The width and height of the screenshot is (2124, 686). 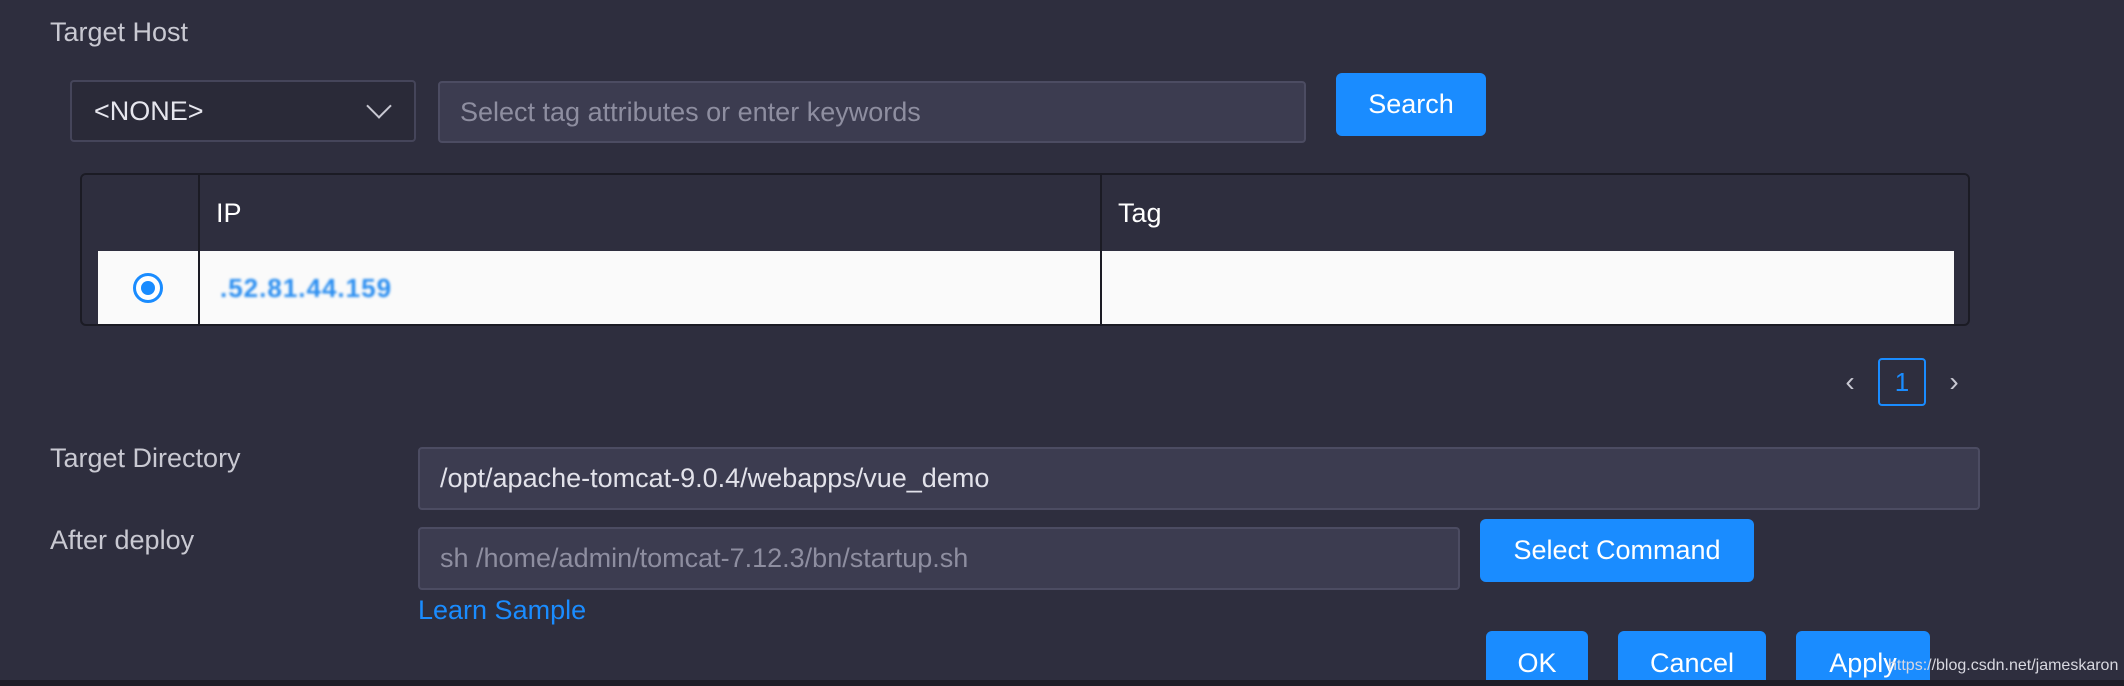 What do you see at coordinates (122, 540) in the screenshot?
I see `after-deploy-label: After deploy` at bounding box center [122, 540].